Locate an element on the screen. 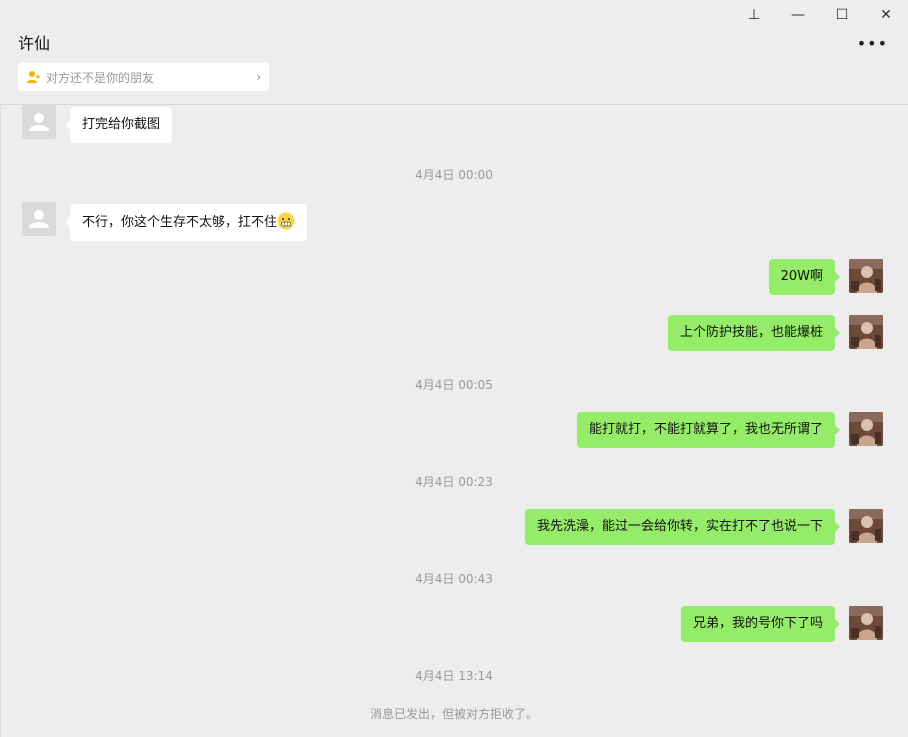  message-bubble-outgoing: 20W啊 is located at coordinates (804, 277).